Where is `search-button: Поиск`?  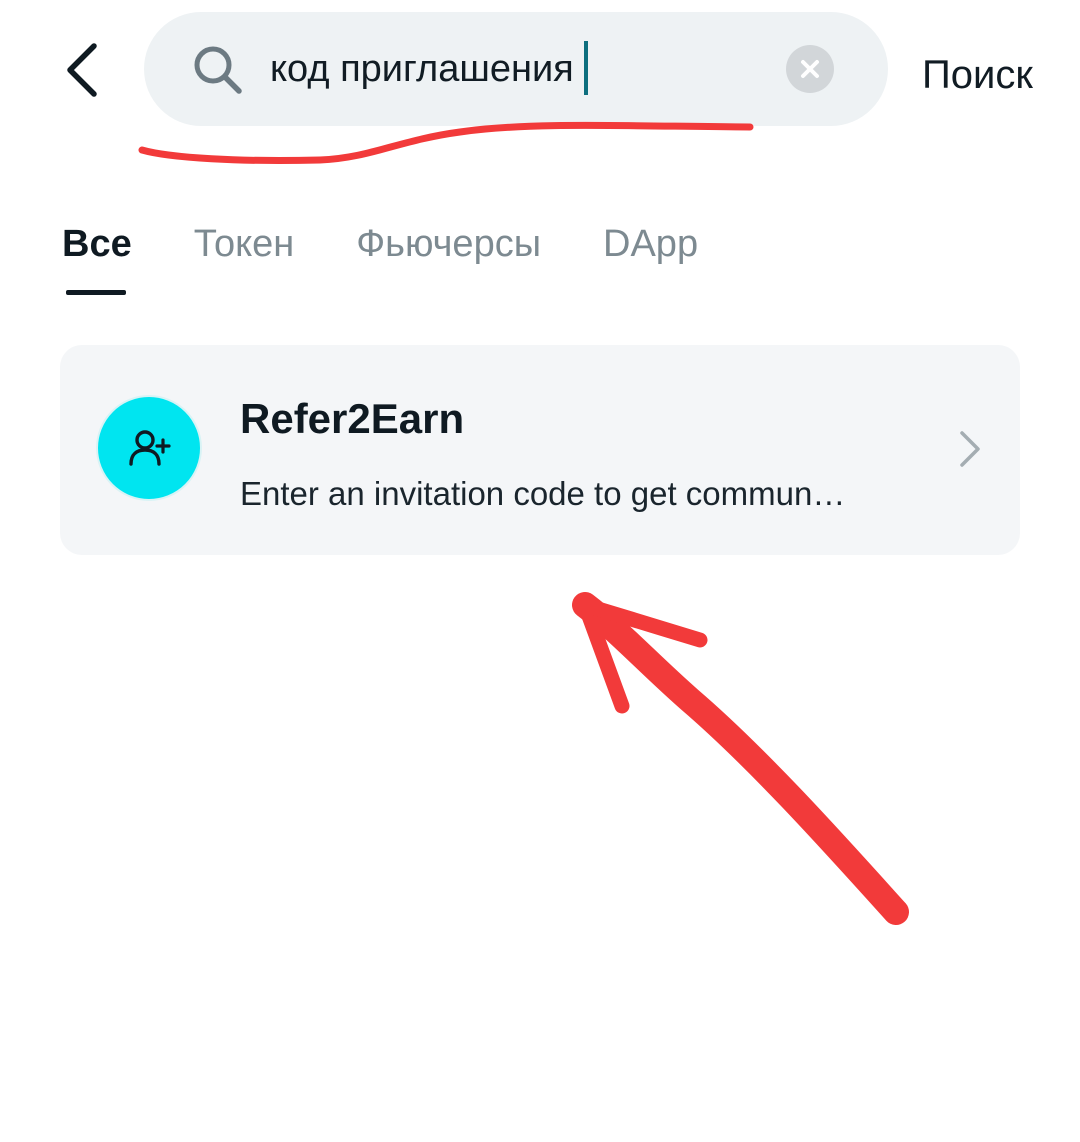
search-button: Поиск is located at coordinates (977, 75).